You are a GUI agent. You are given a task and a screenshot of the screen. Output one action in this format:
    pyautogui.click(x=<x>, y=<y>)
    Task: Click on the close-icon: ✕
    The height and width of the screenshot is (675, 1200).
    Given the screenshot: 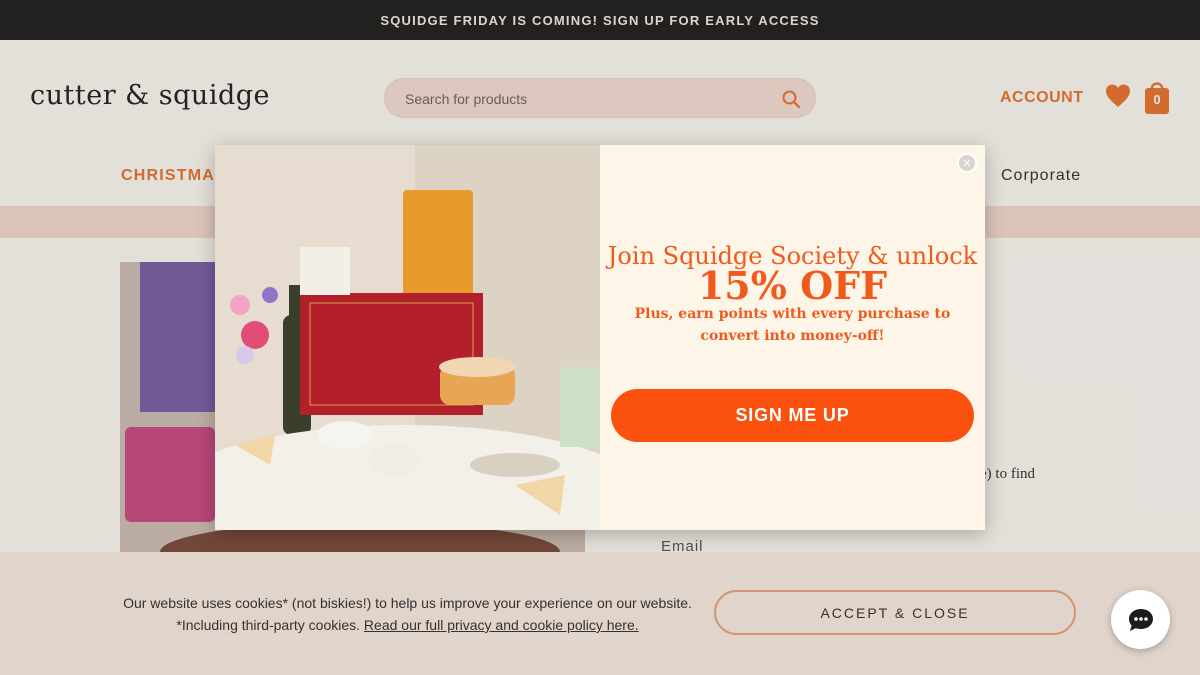 What is the action you would take?
    pyautogui.click(x=967, y=163)
    